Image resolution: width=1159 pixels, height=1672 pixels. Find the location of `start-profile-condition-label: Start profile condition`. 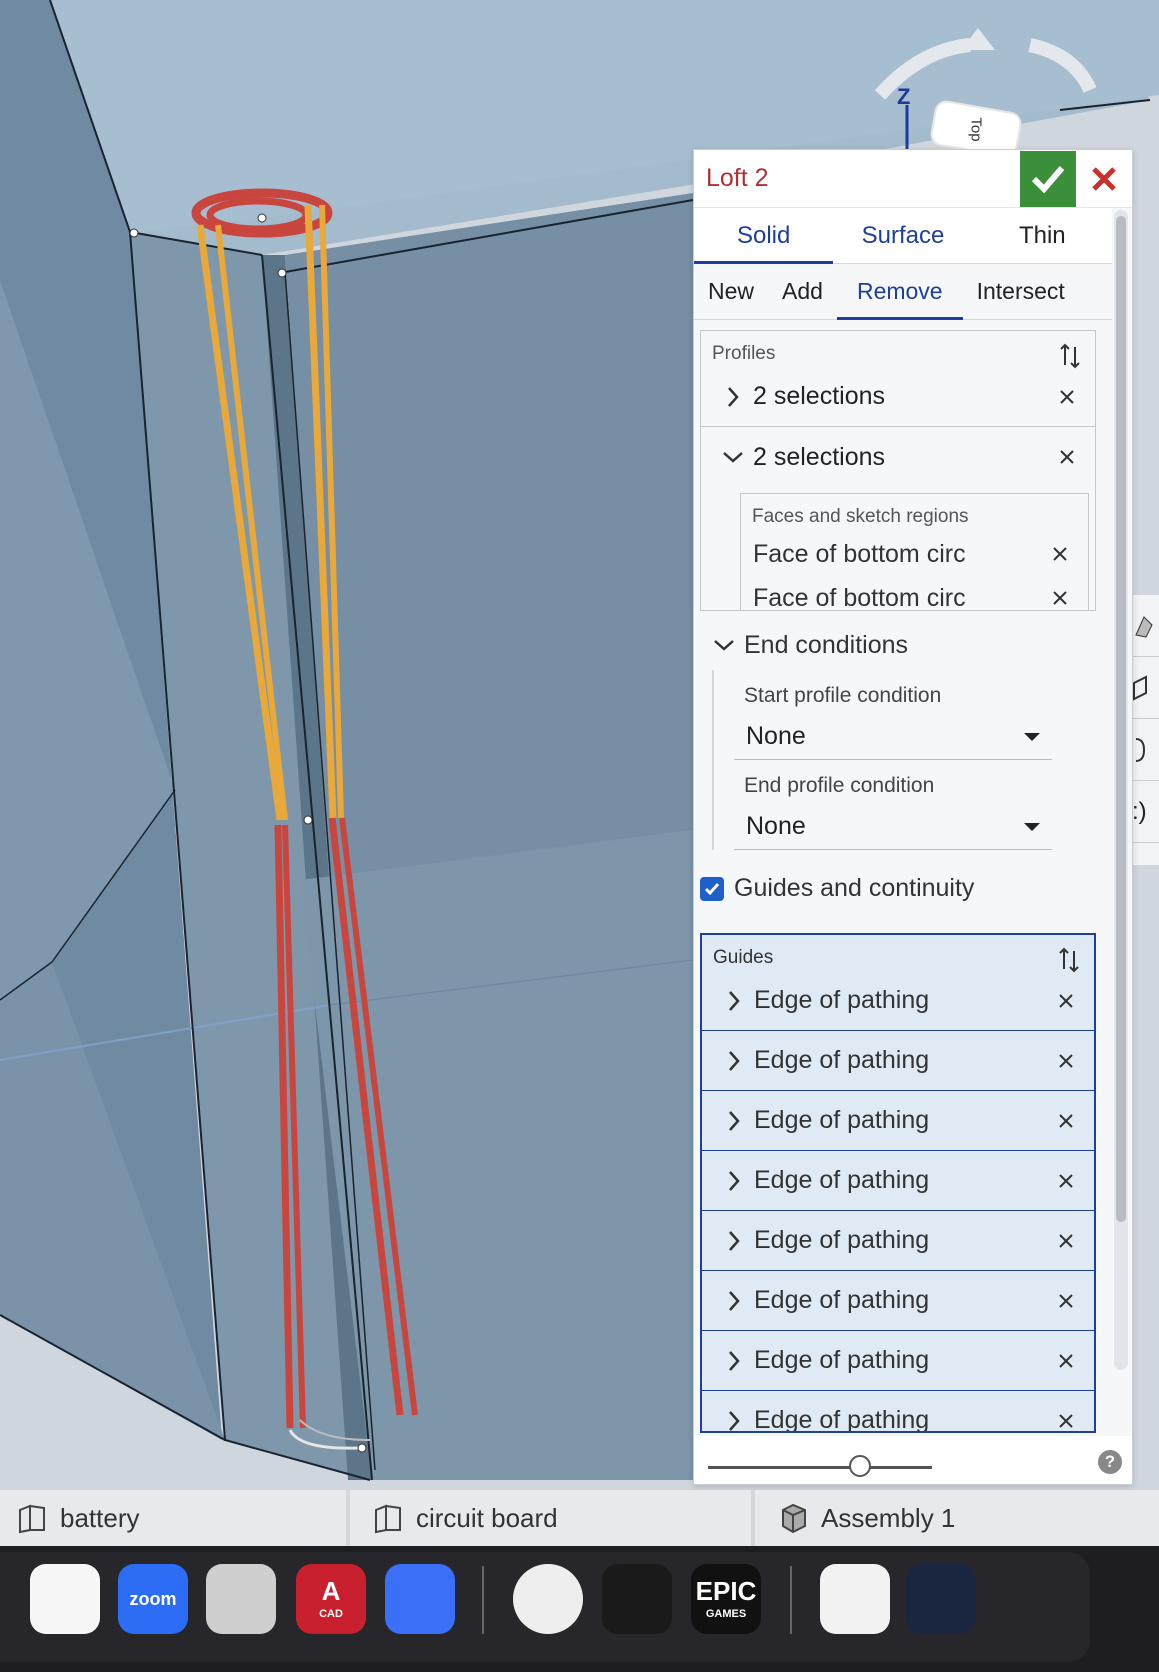

start-profile-condition-label: Start profile condition is located at coordinates (843, 695).